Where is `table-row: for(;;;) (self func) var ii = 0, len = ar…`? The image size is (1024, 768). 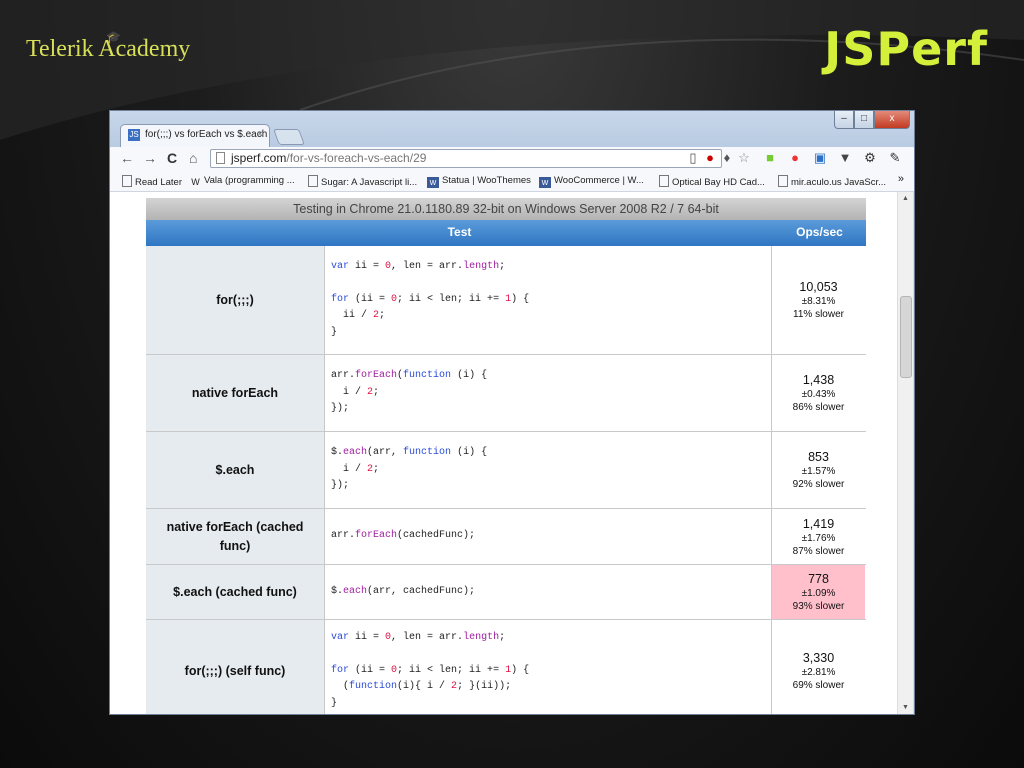
table-row: for(;;;) (self func) var ii = 0, len = ar… is located at coordinates (506, 667).